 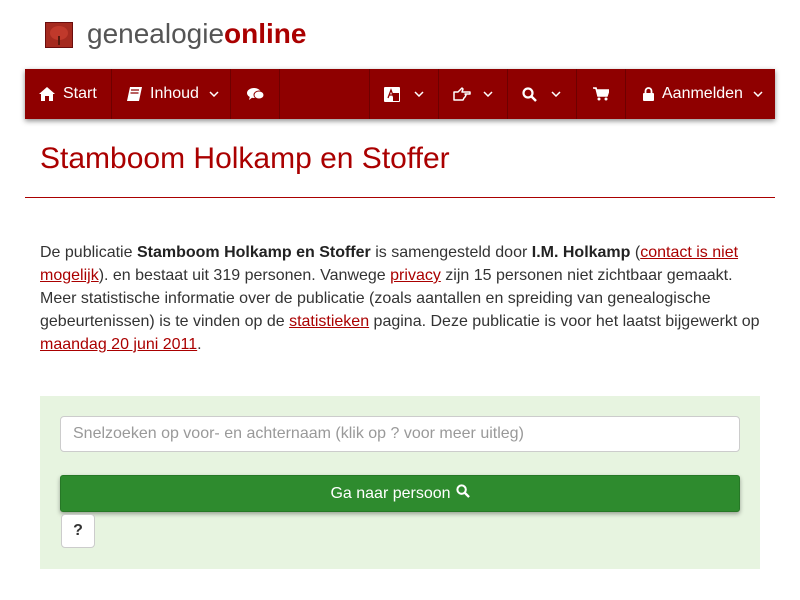 What do you see at coordinates (118, 344) in the screenshot?
I see `last-updated-link: maandag 20 juni 2011` at bounding box center [118, 344].